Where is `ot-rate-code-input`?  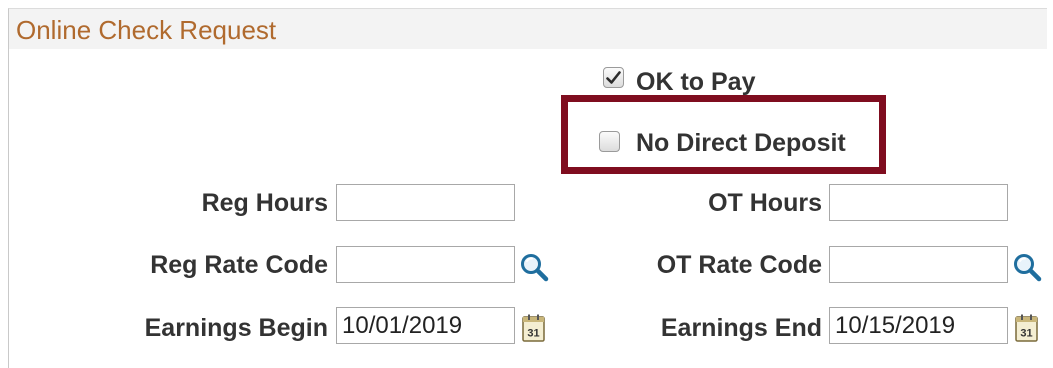
ot-rate-code-input is located at coordinates (918, 264).